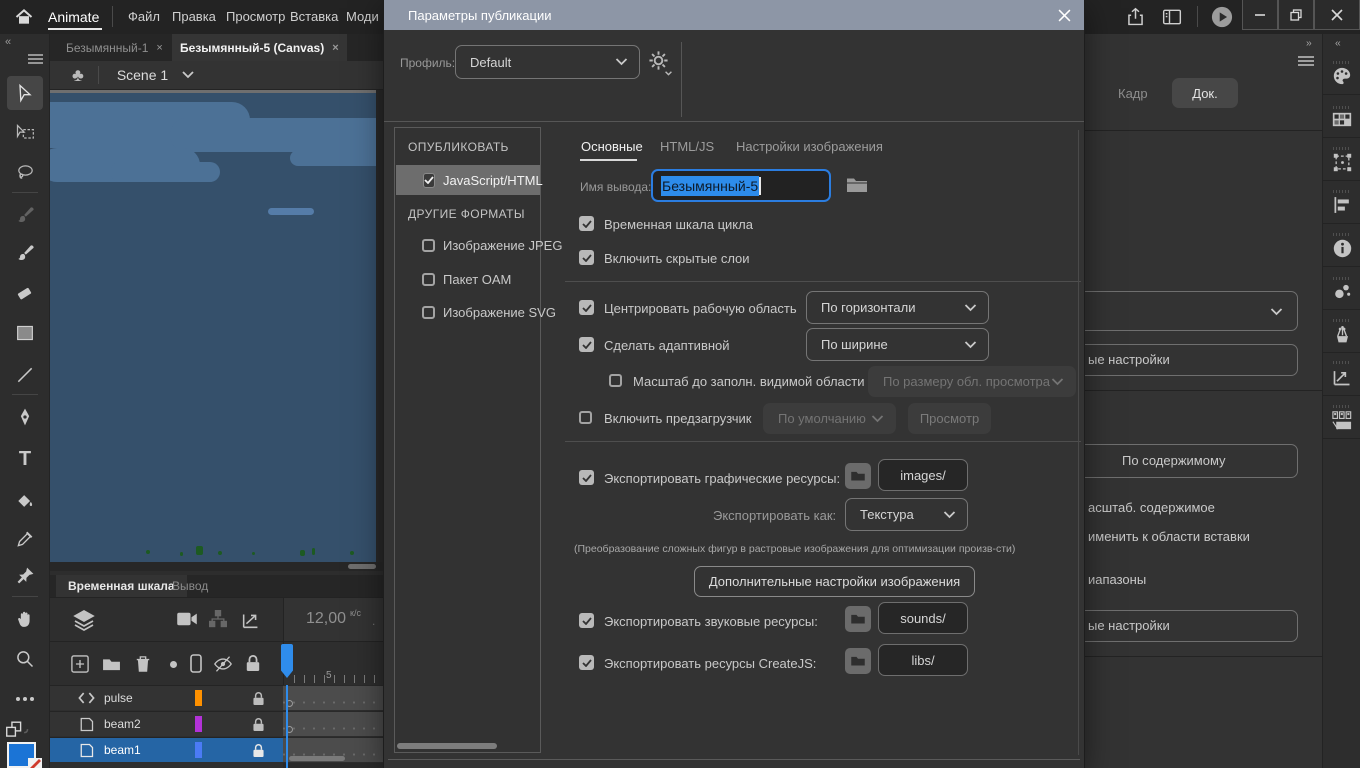 Image resolution: width=1360 pixels, height=768 pixels. Describe the element at coordinates (1341, 202) in the screenshot. I see `dock-align-panel-button` at that location.